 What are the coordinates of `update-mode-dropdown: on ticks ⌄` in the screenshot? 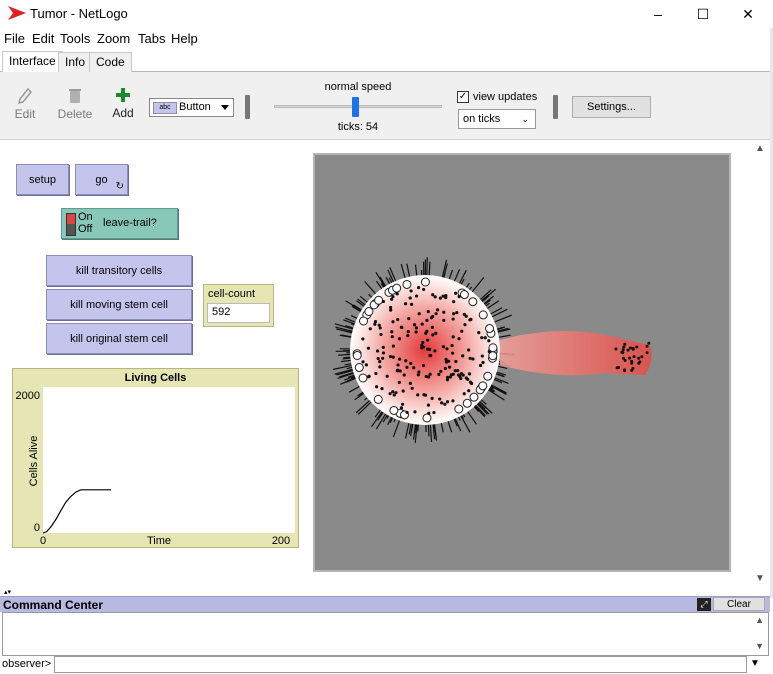 It's located at (497, 119).